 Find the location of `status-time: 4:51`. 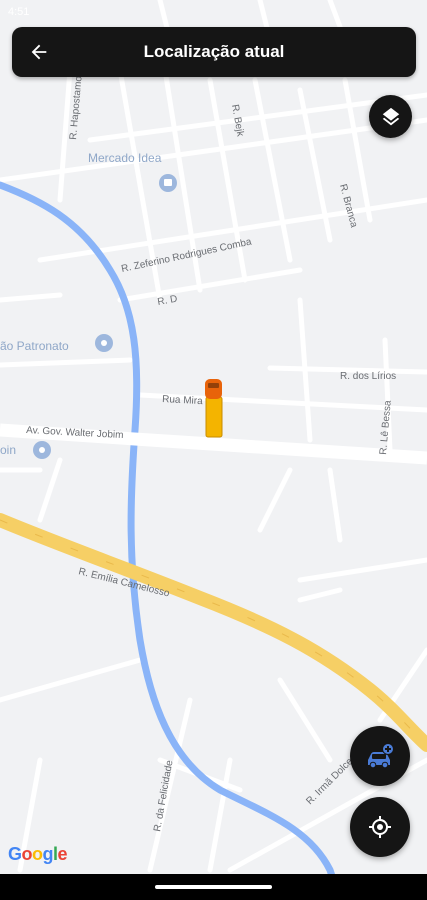

status-time: 4:51 is located at coordinates (19, 12).